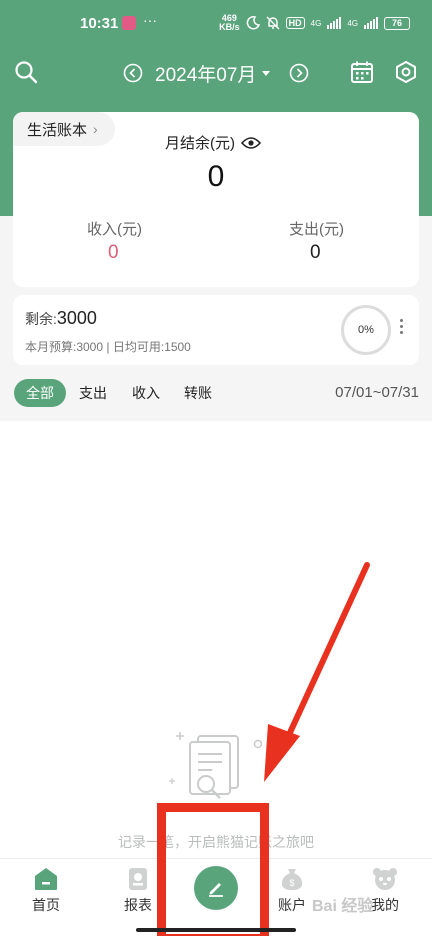  I want to click on tab-transfer: 转账, so click(198, 393).